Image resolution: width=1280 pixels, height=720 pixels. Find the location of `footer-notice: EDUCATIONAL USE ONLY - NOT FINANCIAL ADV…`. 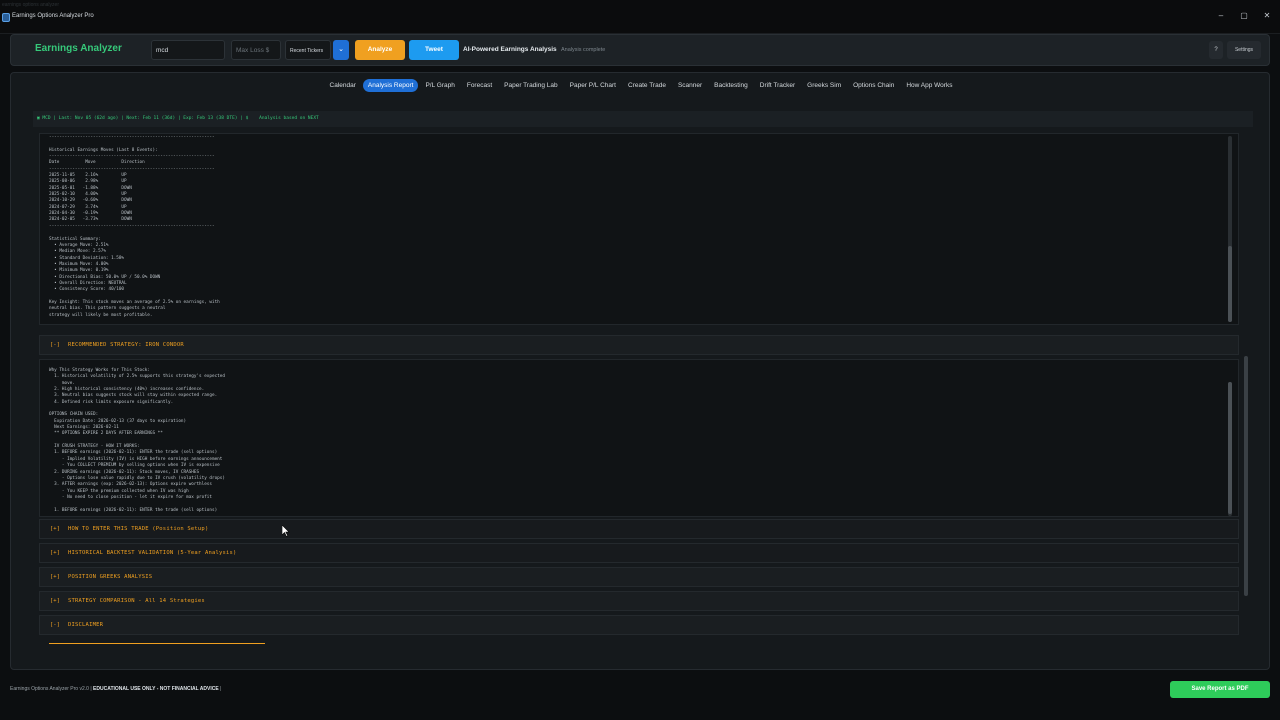

footer-notice: EDUCATIONAL USE ONLY - NOT FINANCIAL ADV… is located at coordinates (156, 689).